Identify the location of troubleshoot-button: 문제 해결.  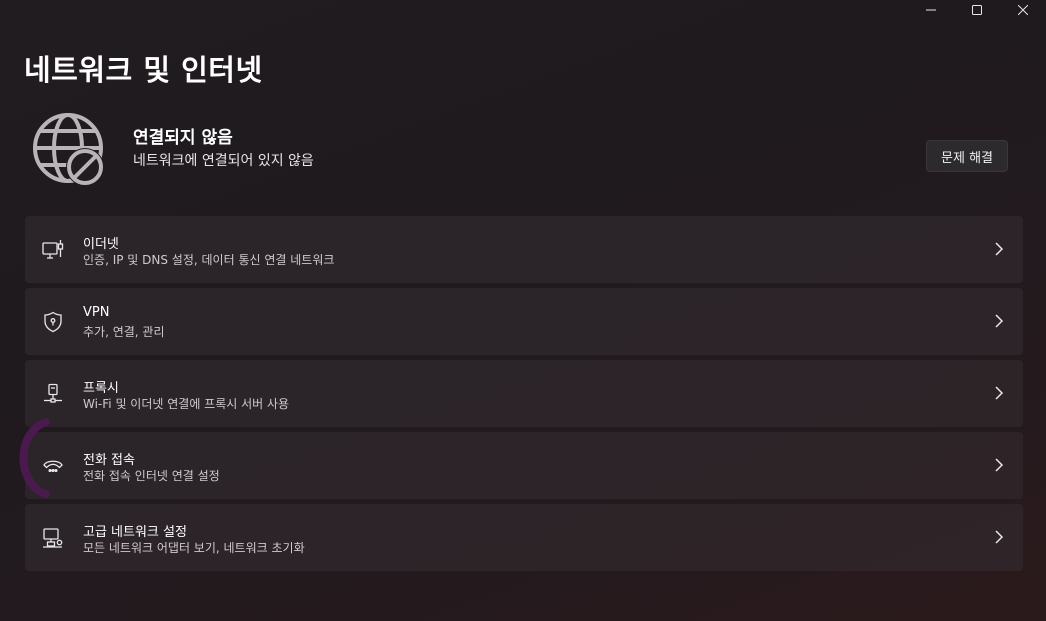
(967, 156).